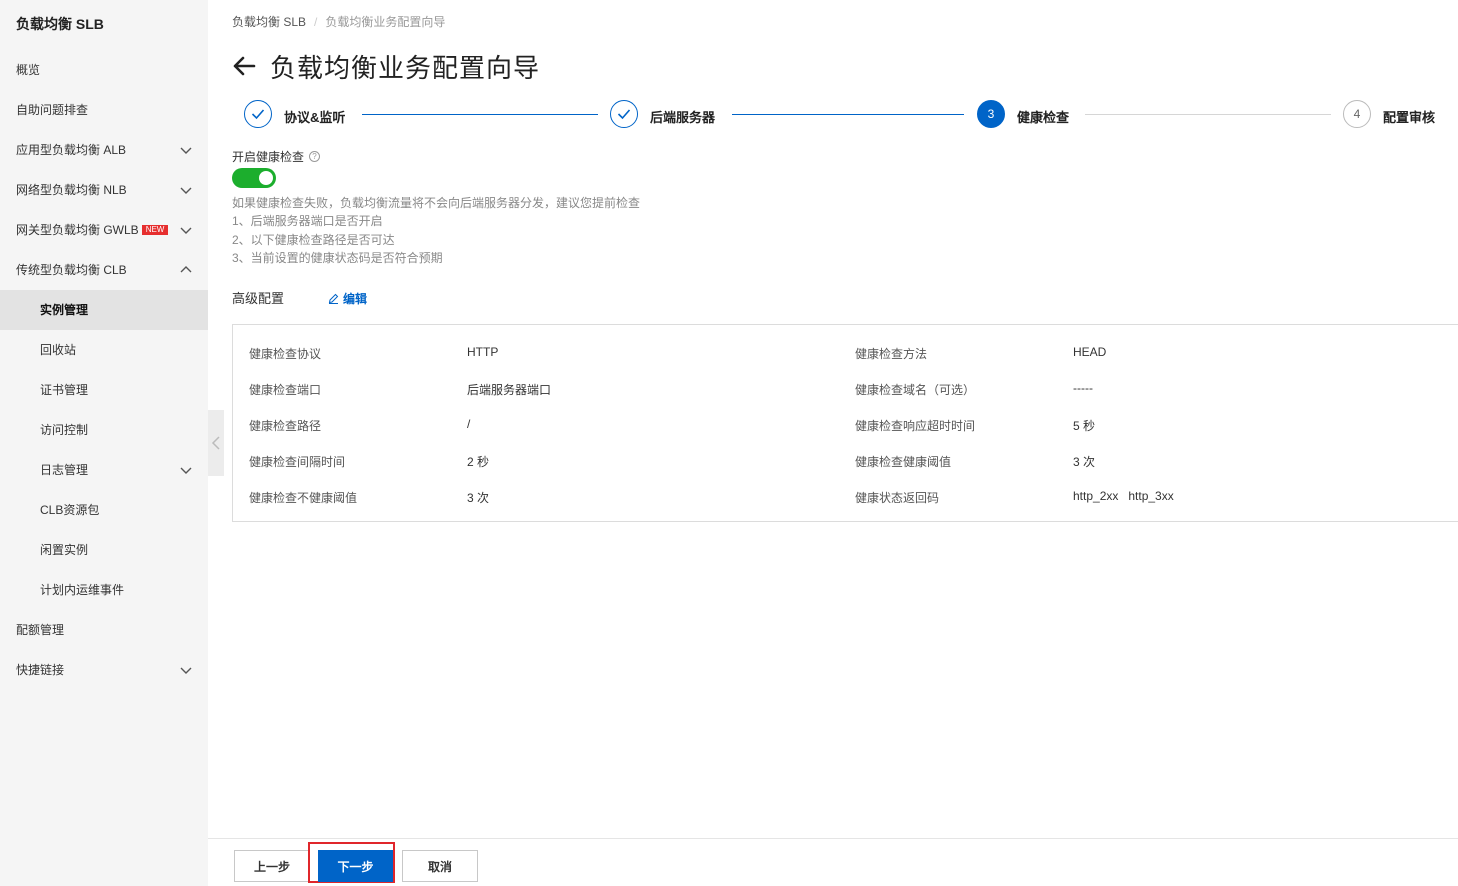 This screenshot has height=886, width=1458. Describe the element at coordinates (915, 390) in the screenshot. I see `config-key: 健康检查域名（可选）` at that location.